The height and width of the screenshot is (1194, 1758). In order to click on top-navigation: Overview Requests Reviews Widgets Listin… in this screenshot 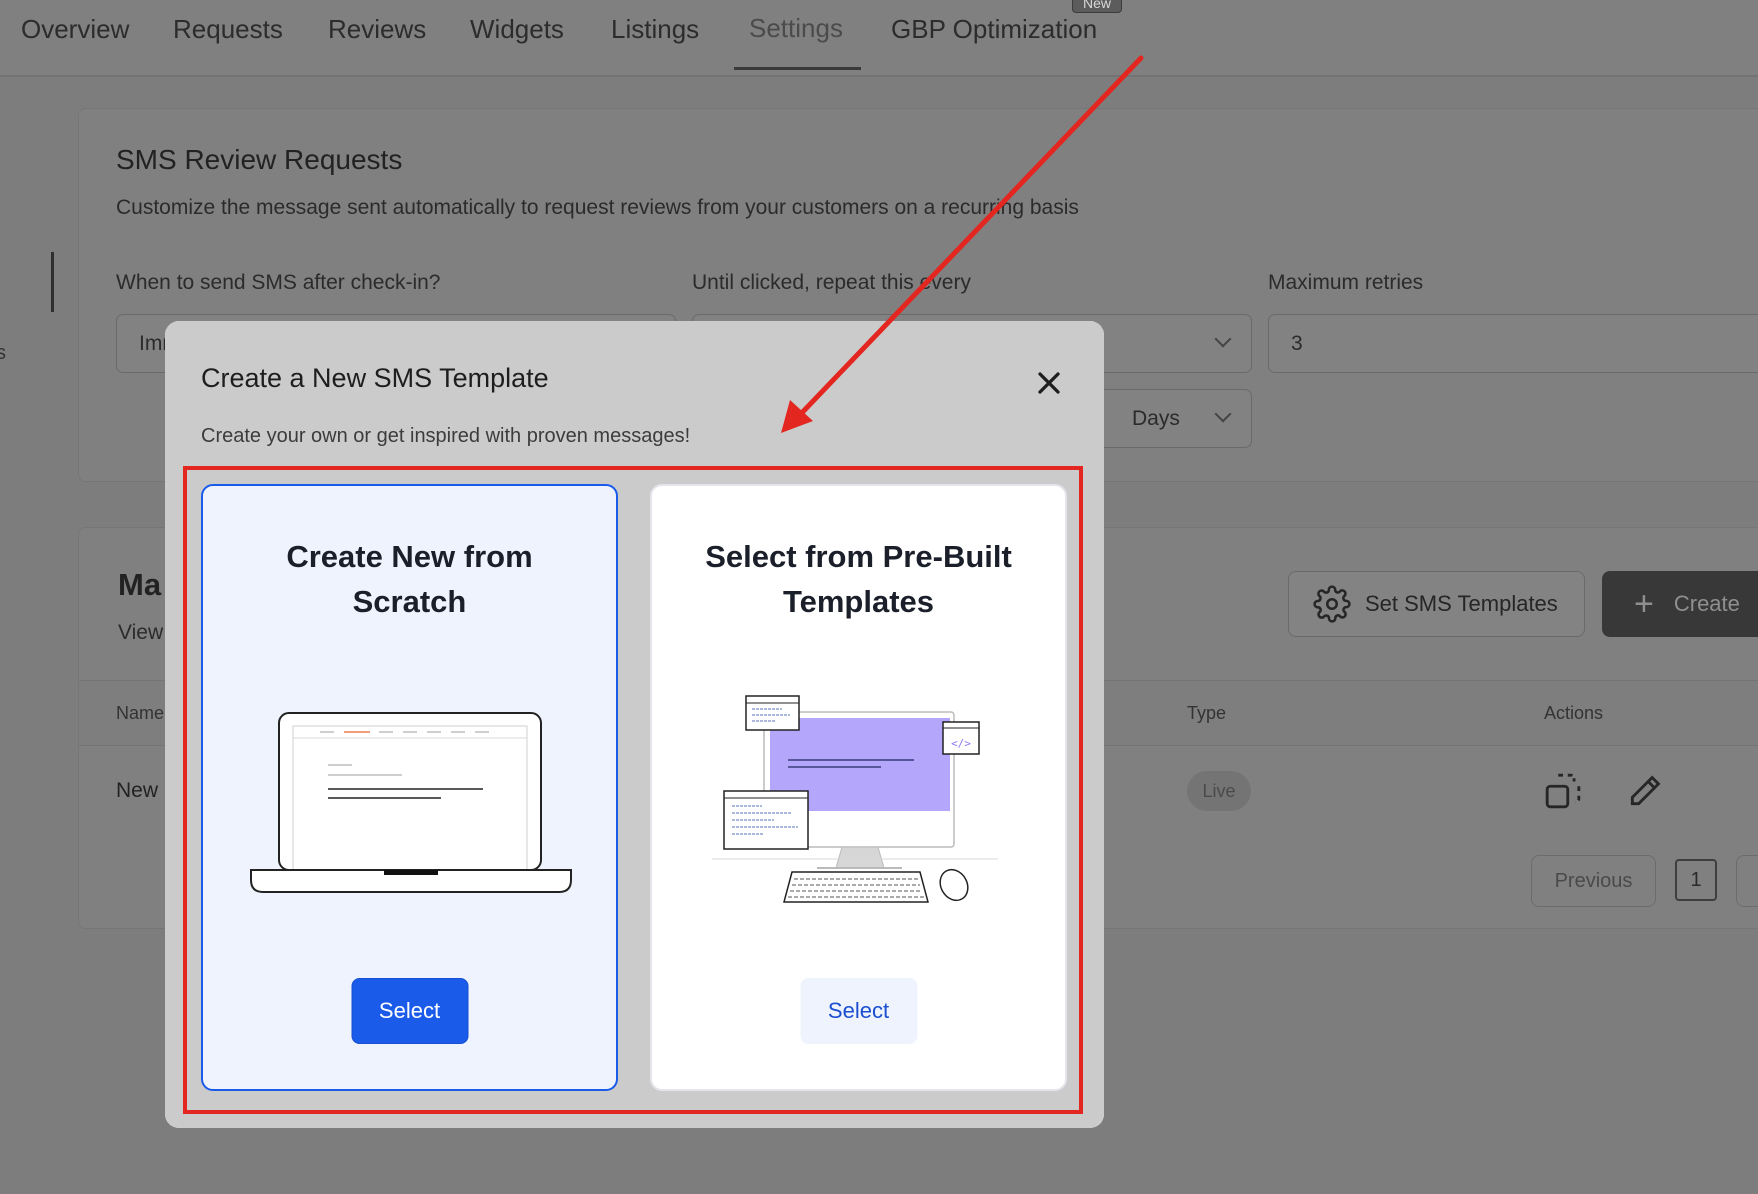, I will do `click(879, 38)`.